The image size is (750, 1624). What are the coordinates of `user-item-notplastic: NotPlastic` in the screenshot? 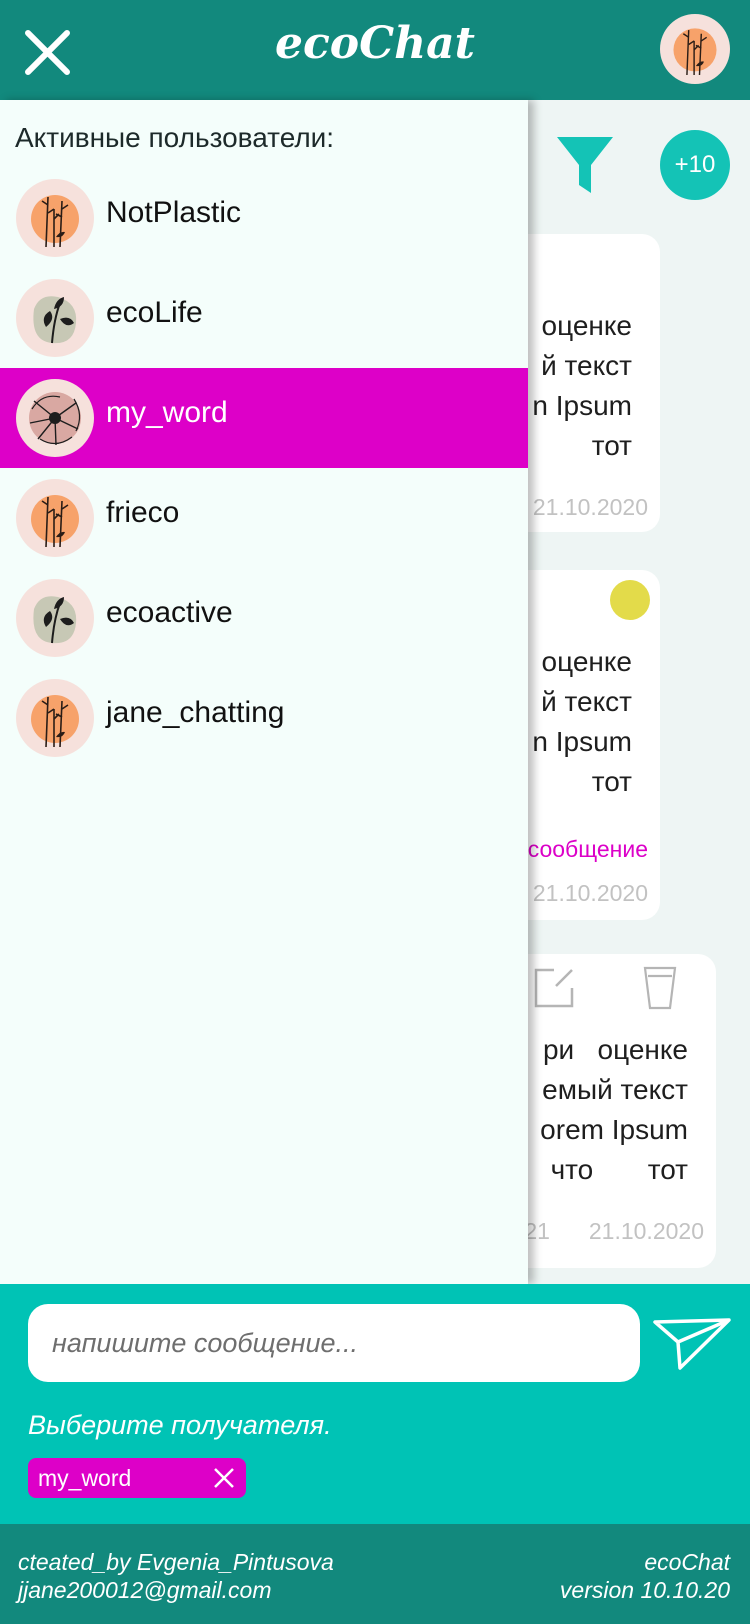 It's located at (264, 218).